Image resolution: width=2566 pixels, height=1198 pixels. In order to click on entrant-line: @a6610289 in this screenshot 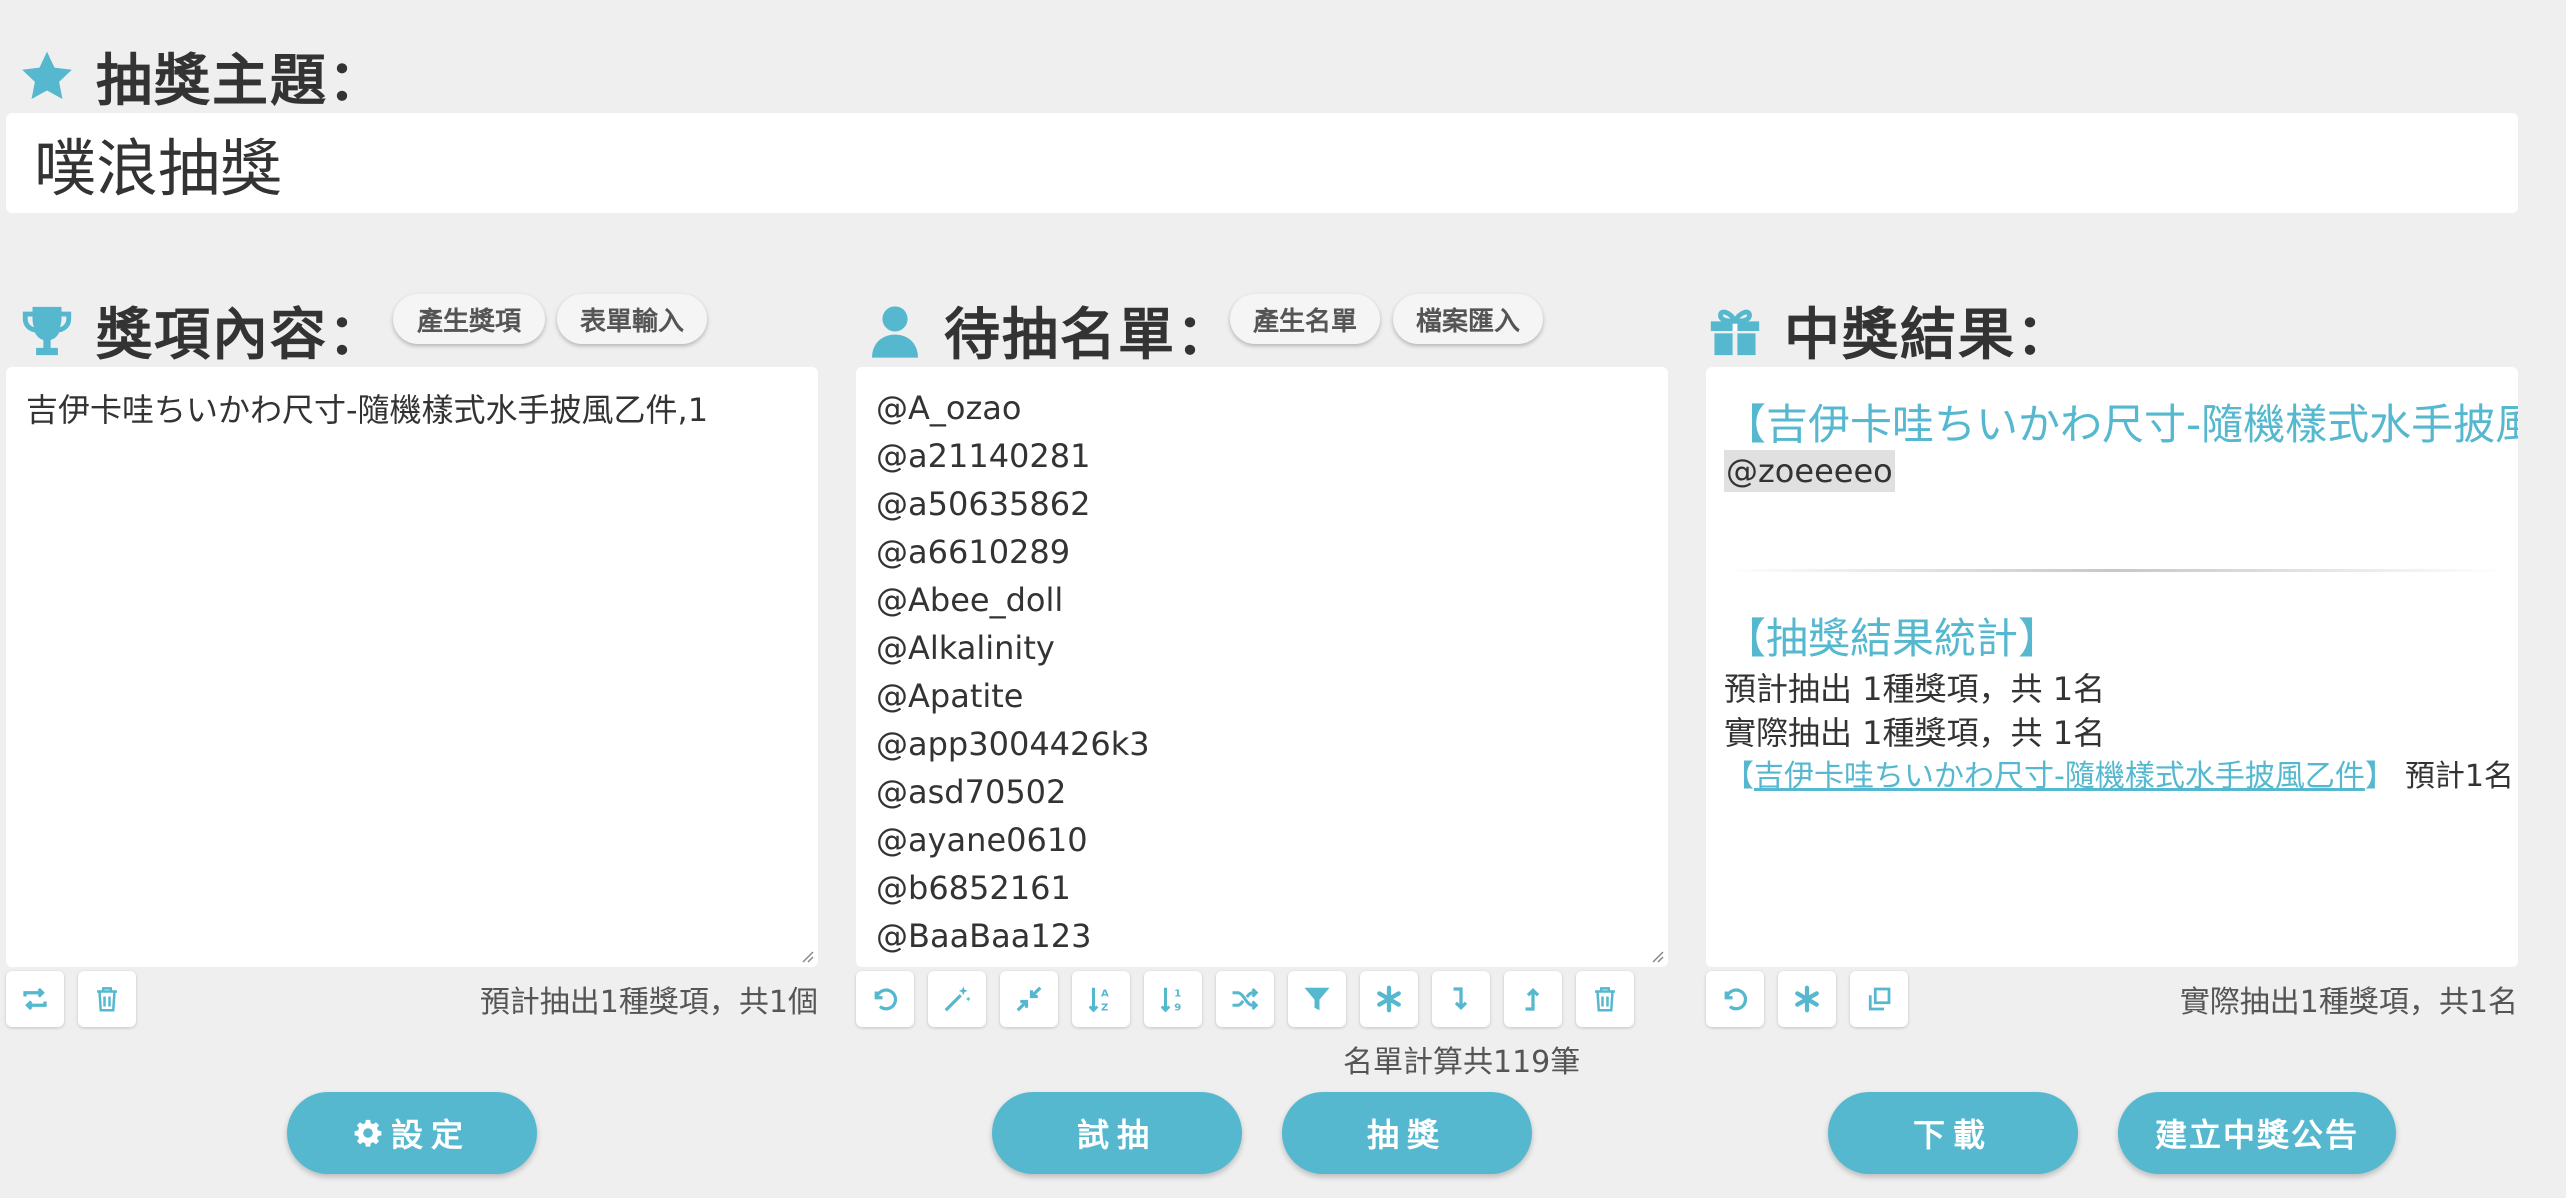, I will do `click(973, 552)`.